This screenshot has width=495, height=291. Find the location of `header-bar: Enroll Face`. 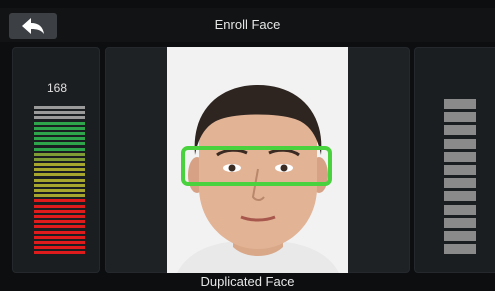

header-bar: Enroll Face is located at coordinates (247, 25).